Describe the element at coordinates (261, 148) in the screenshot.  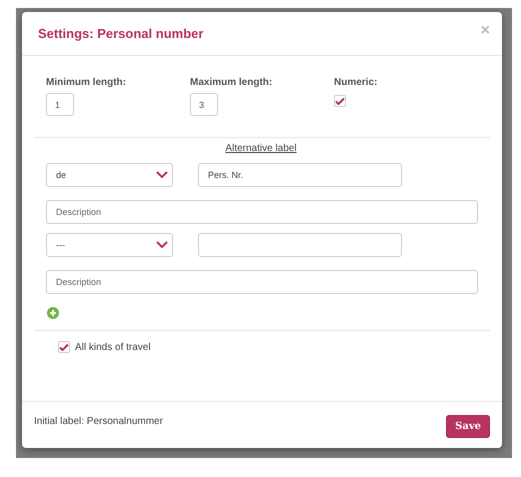
I see `section-heading: Alternative label` at that location.